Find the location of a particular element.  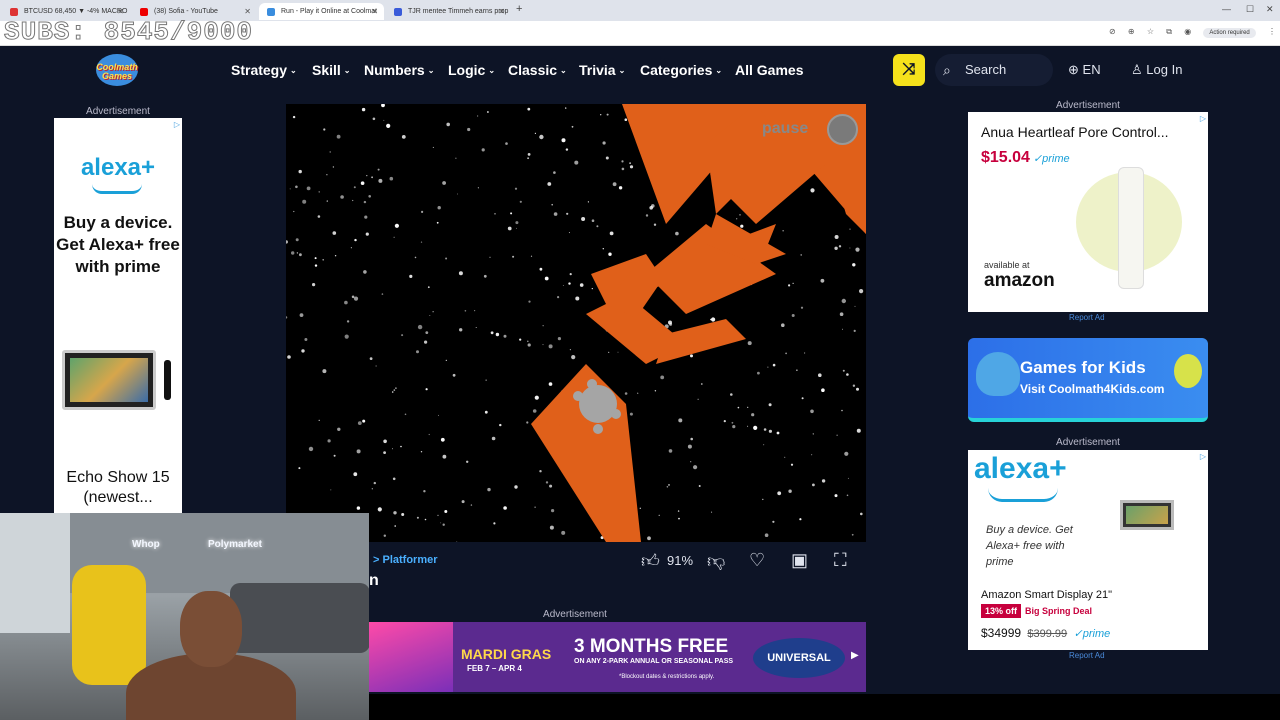

coolmath-logo: Coolmath Games is located at coordinates (117, 70).